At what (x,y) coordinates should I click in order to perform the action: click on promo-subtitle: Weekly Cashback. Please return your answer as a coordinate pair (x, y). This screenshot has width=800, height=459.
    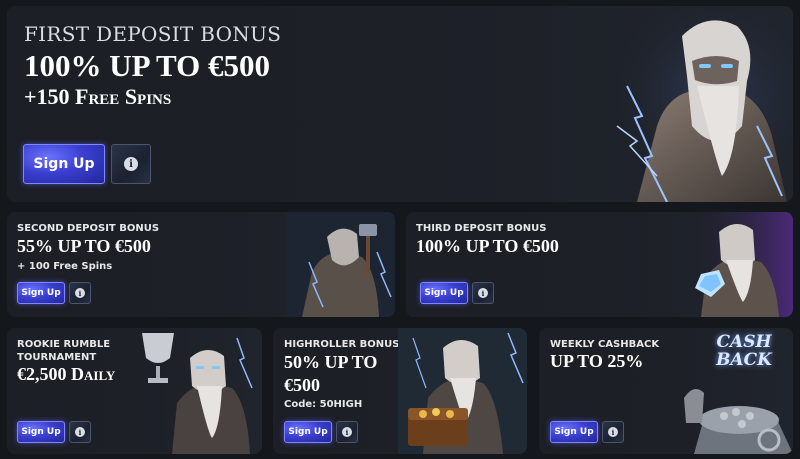
    Looking at the image, I should click on (605, 344).